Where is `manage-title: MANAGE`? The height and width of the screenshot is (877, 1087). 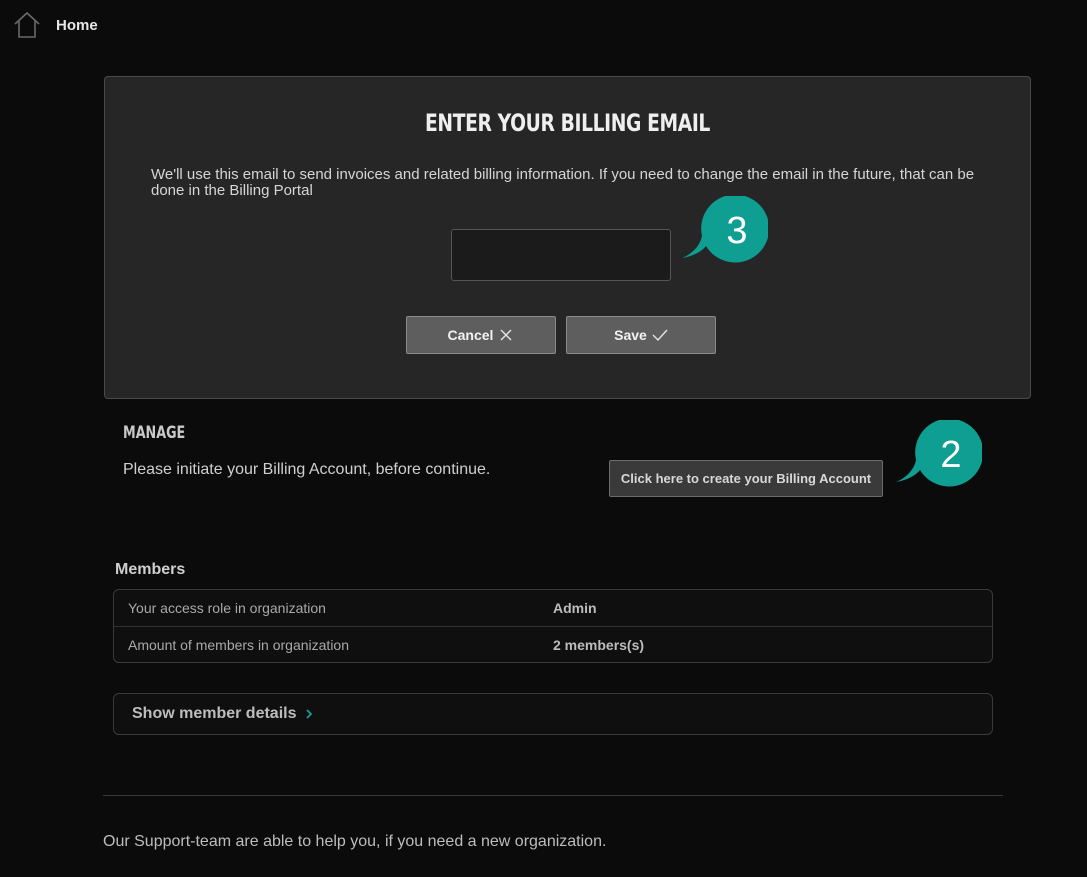 manage-title: MANAGE is located at coordinates (154, 433).